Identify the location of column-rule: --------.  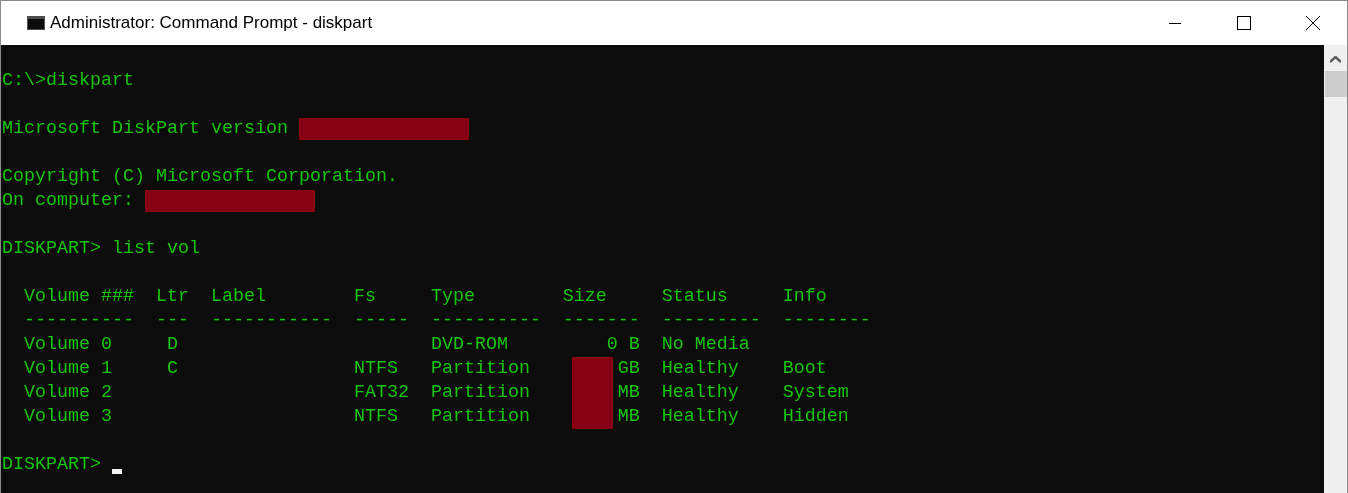
(827, 321).